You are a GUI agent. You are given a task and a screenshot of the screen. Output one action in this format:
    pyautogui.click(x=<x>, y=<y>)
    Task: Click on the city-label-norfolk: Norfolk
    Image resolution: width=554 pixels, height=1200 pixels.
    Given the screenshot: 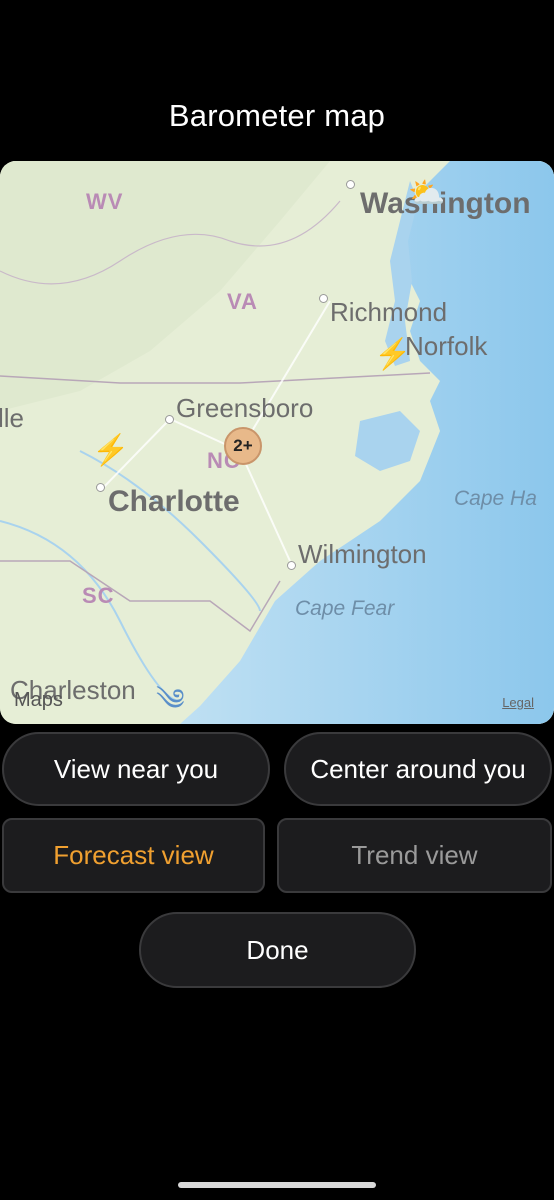 What is the action you would take?
    pyautogui.click(x=446, y=346)
    